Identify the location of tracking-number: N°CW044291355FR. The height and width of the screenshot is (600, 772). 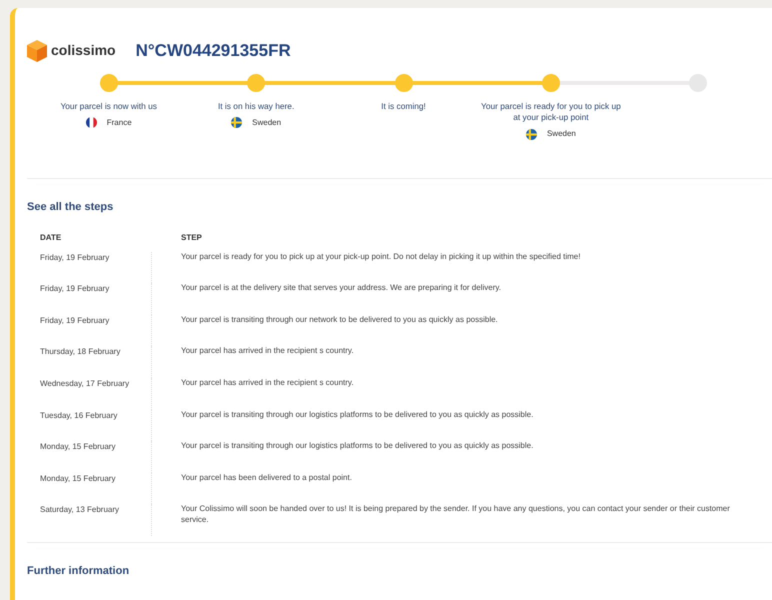
(213, 51).